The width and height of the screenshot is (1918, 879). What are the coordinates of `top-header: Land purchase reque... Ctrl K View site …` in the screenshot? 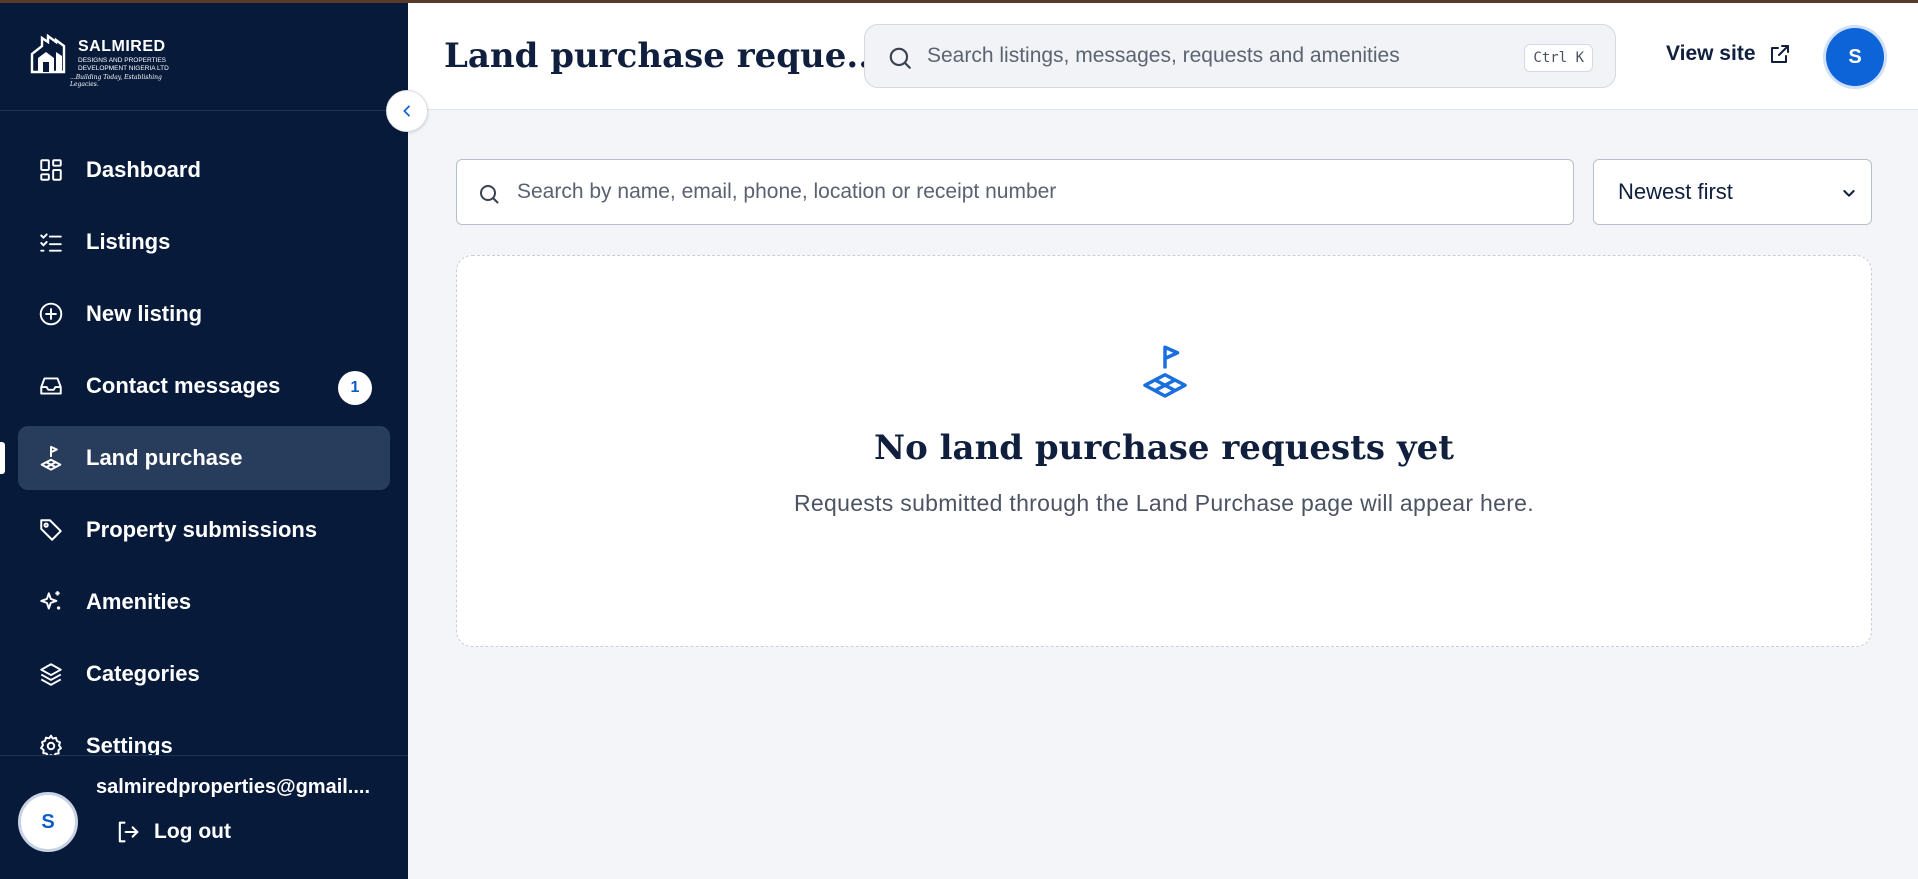 It's located at (1163, 55).